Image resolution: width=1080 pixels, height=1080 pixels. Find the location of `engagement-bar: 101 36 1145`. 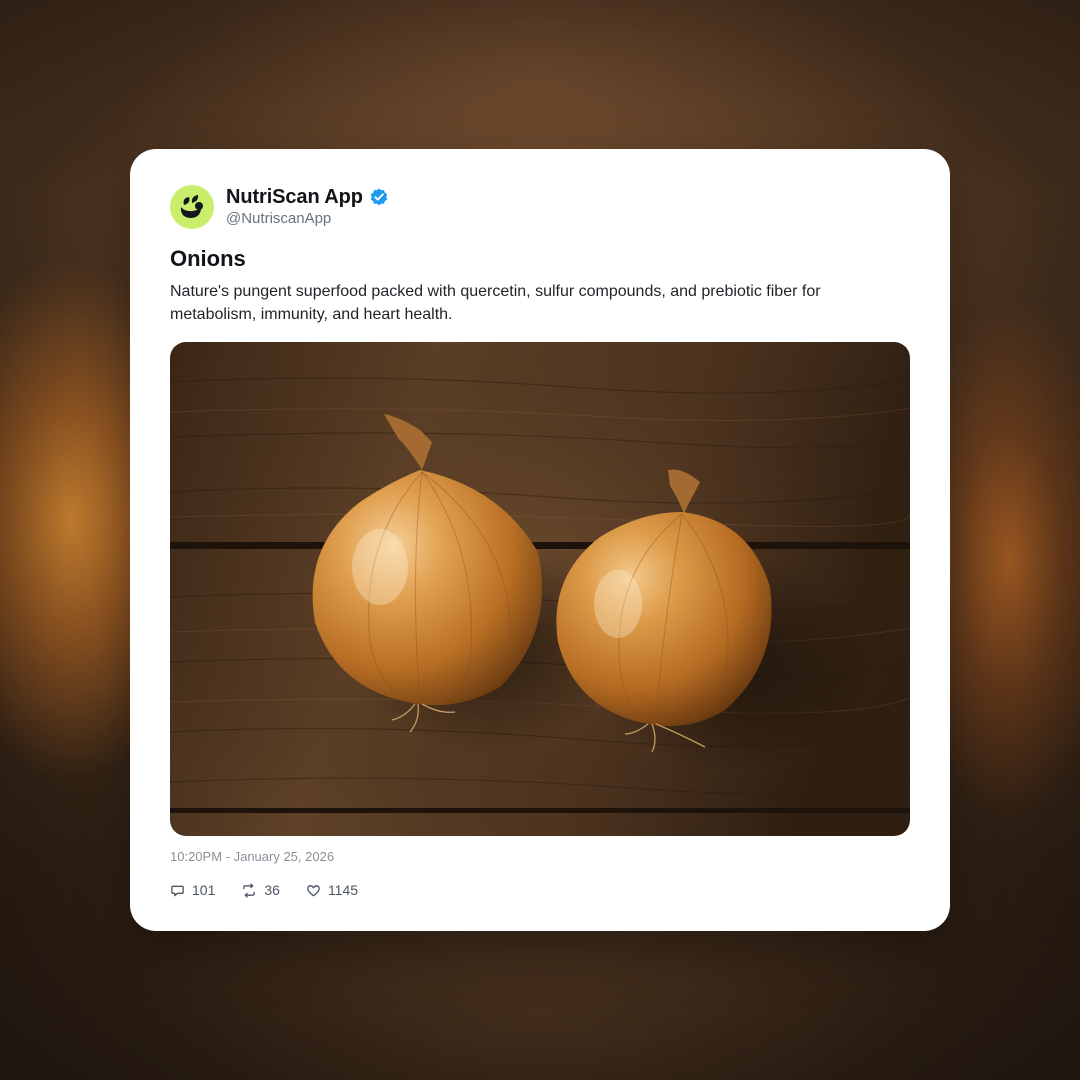

engagement-bar: 101 36 1145 is located at coordinates (277, 890).